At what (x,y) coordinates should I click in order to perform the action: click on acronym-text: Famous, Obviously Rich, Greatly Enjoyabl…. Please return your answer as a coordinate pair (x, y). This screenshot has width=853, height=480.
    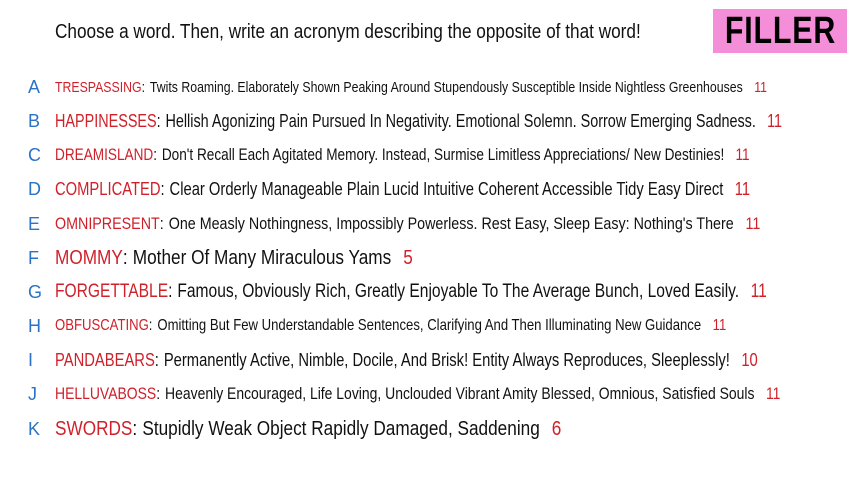
    Looking at the image, I should click on (458, 291).